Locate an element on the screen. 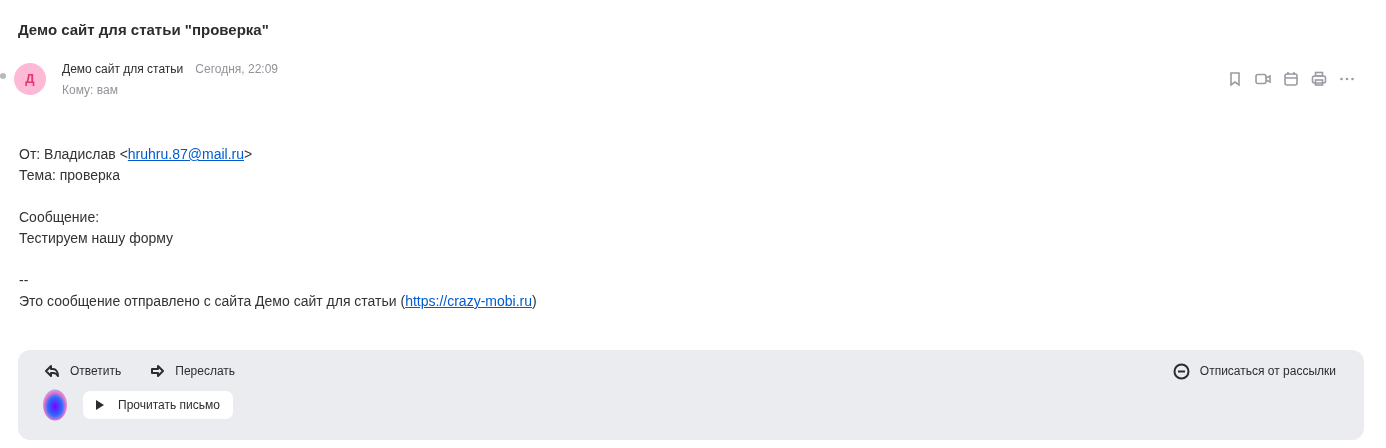  body-text: Тема: проверка is located at coordinates (69, 175).